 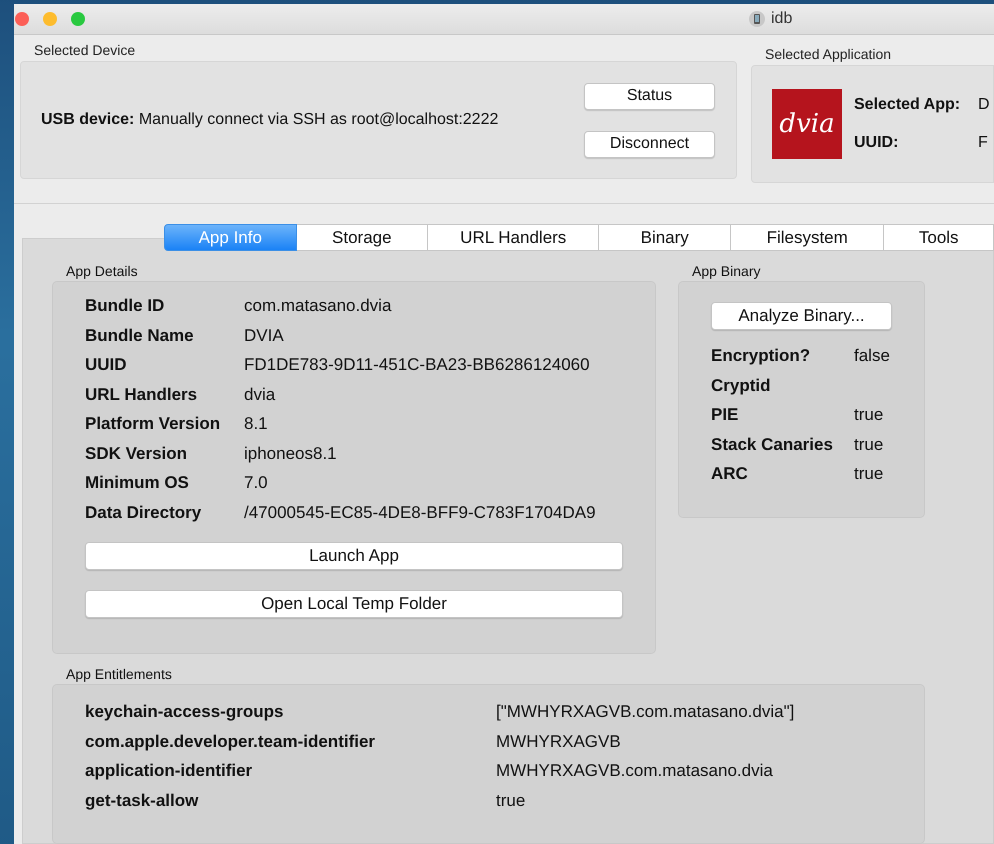 What do you see at coordinates (102, 271) in the screenshot?
I see `group-title: App Details` at bounding box center [102, 271].